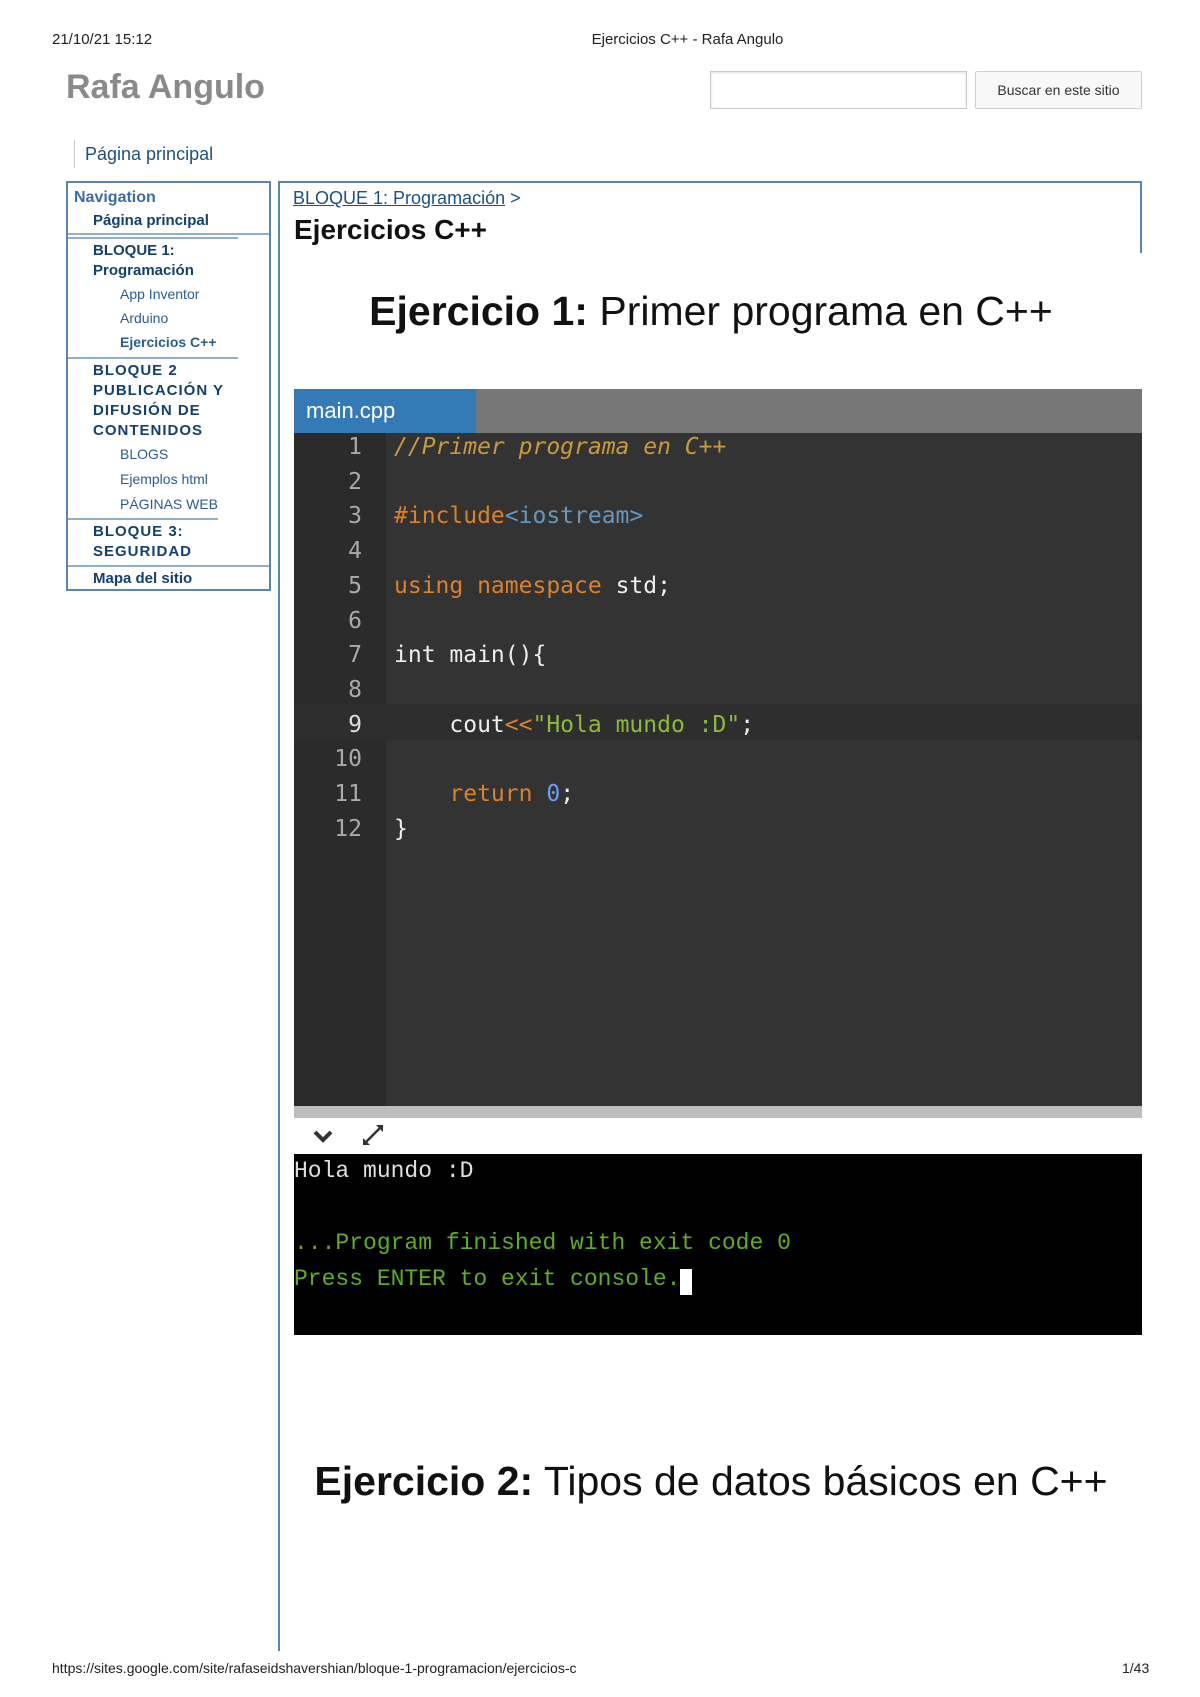  Describe the element at coordinates (470, 794) in the screenshot. I see `code-token: return` at that location.